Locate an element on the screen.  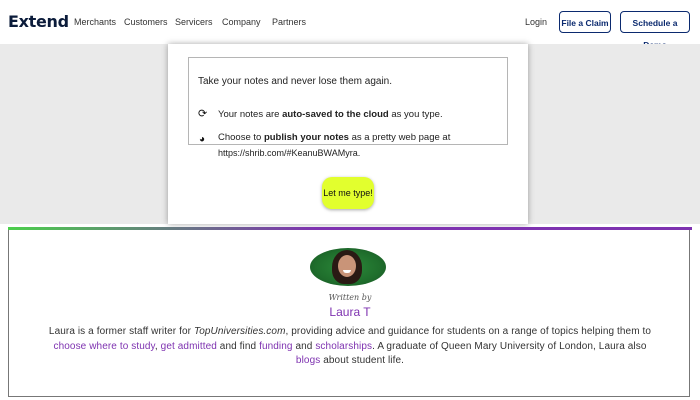
author-avatar is located at coordinates (348, 267).